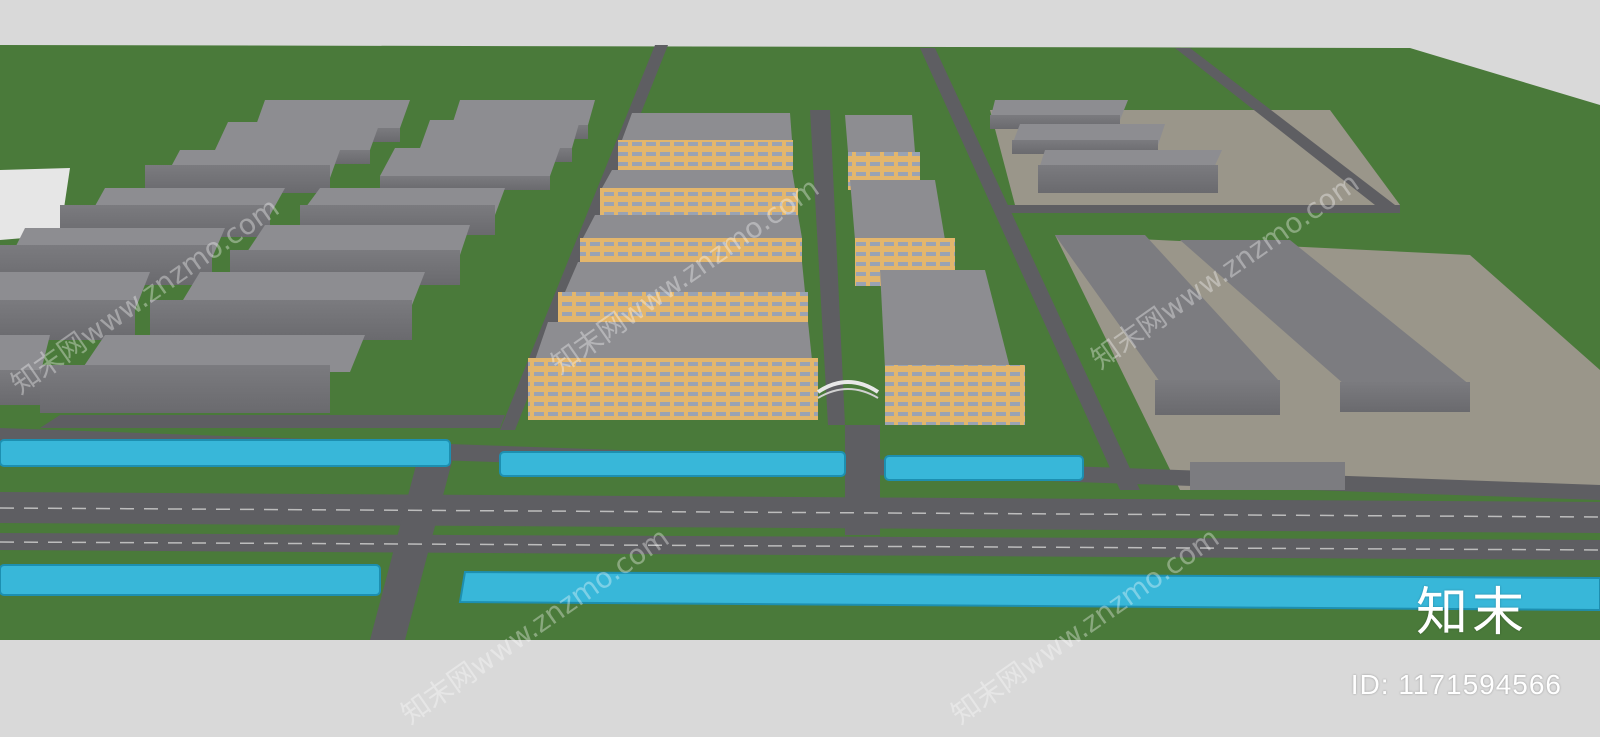 Image resolution: width=1600 pixels, height=737 pixels. What do you see at coordinates (1471, 613) in the screenshot?
I see `watermark-brand: 知末` at bounding box center [1471, 613].